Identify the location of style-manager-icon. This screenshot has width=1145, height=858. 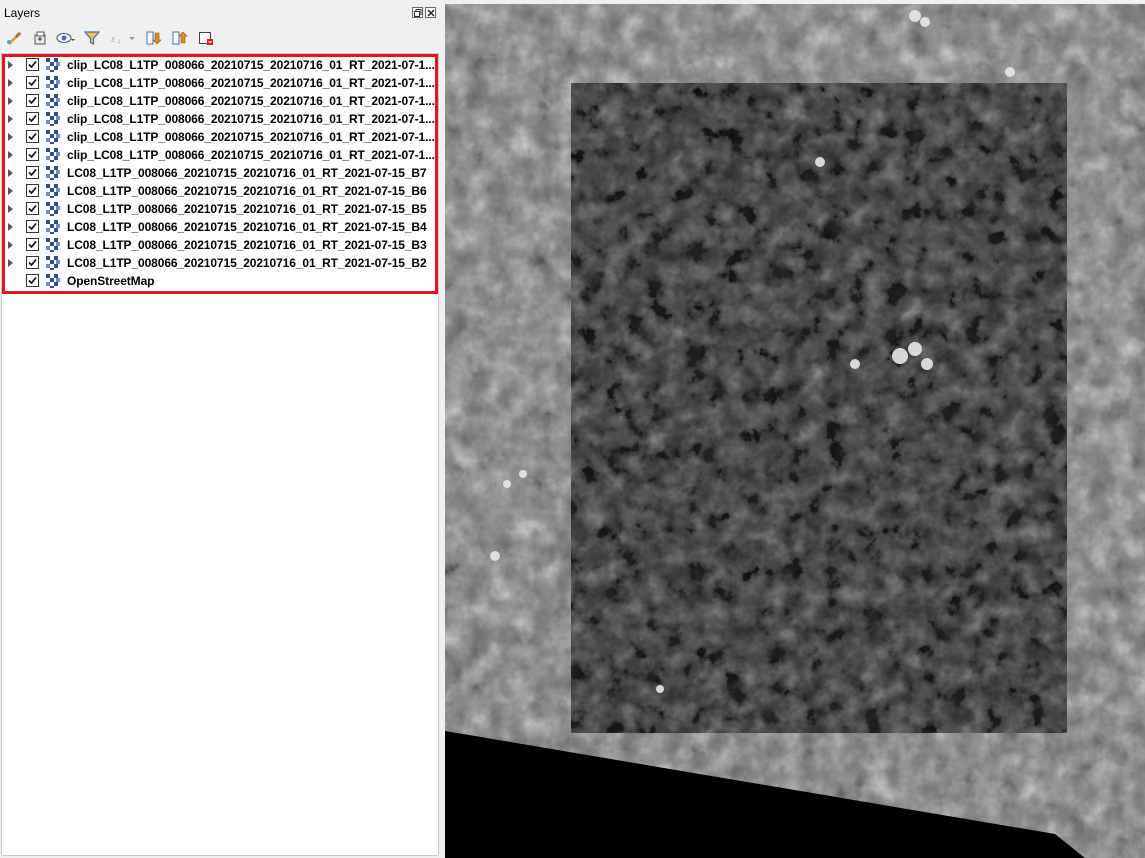
(14, 38).